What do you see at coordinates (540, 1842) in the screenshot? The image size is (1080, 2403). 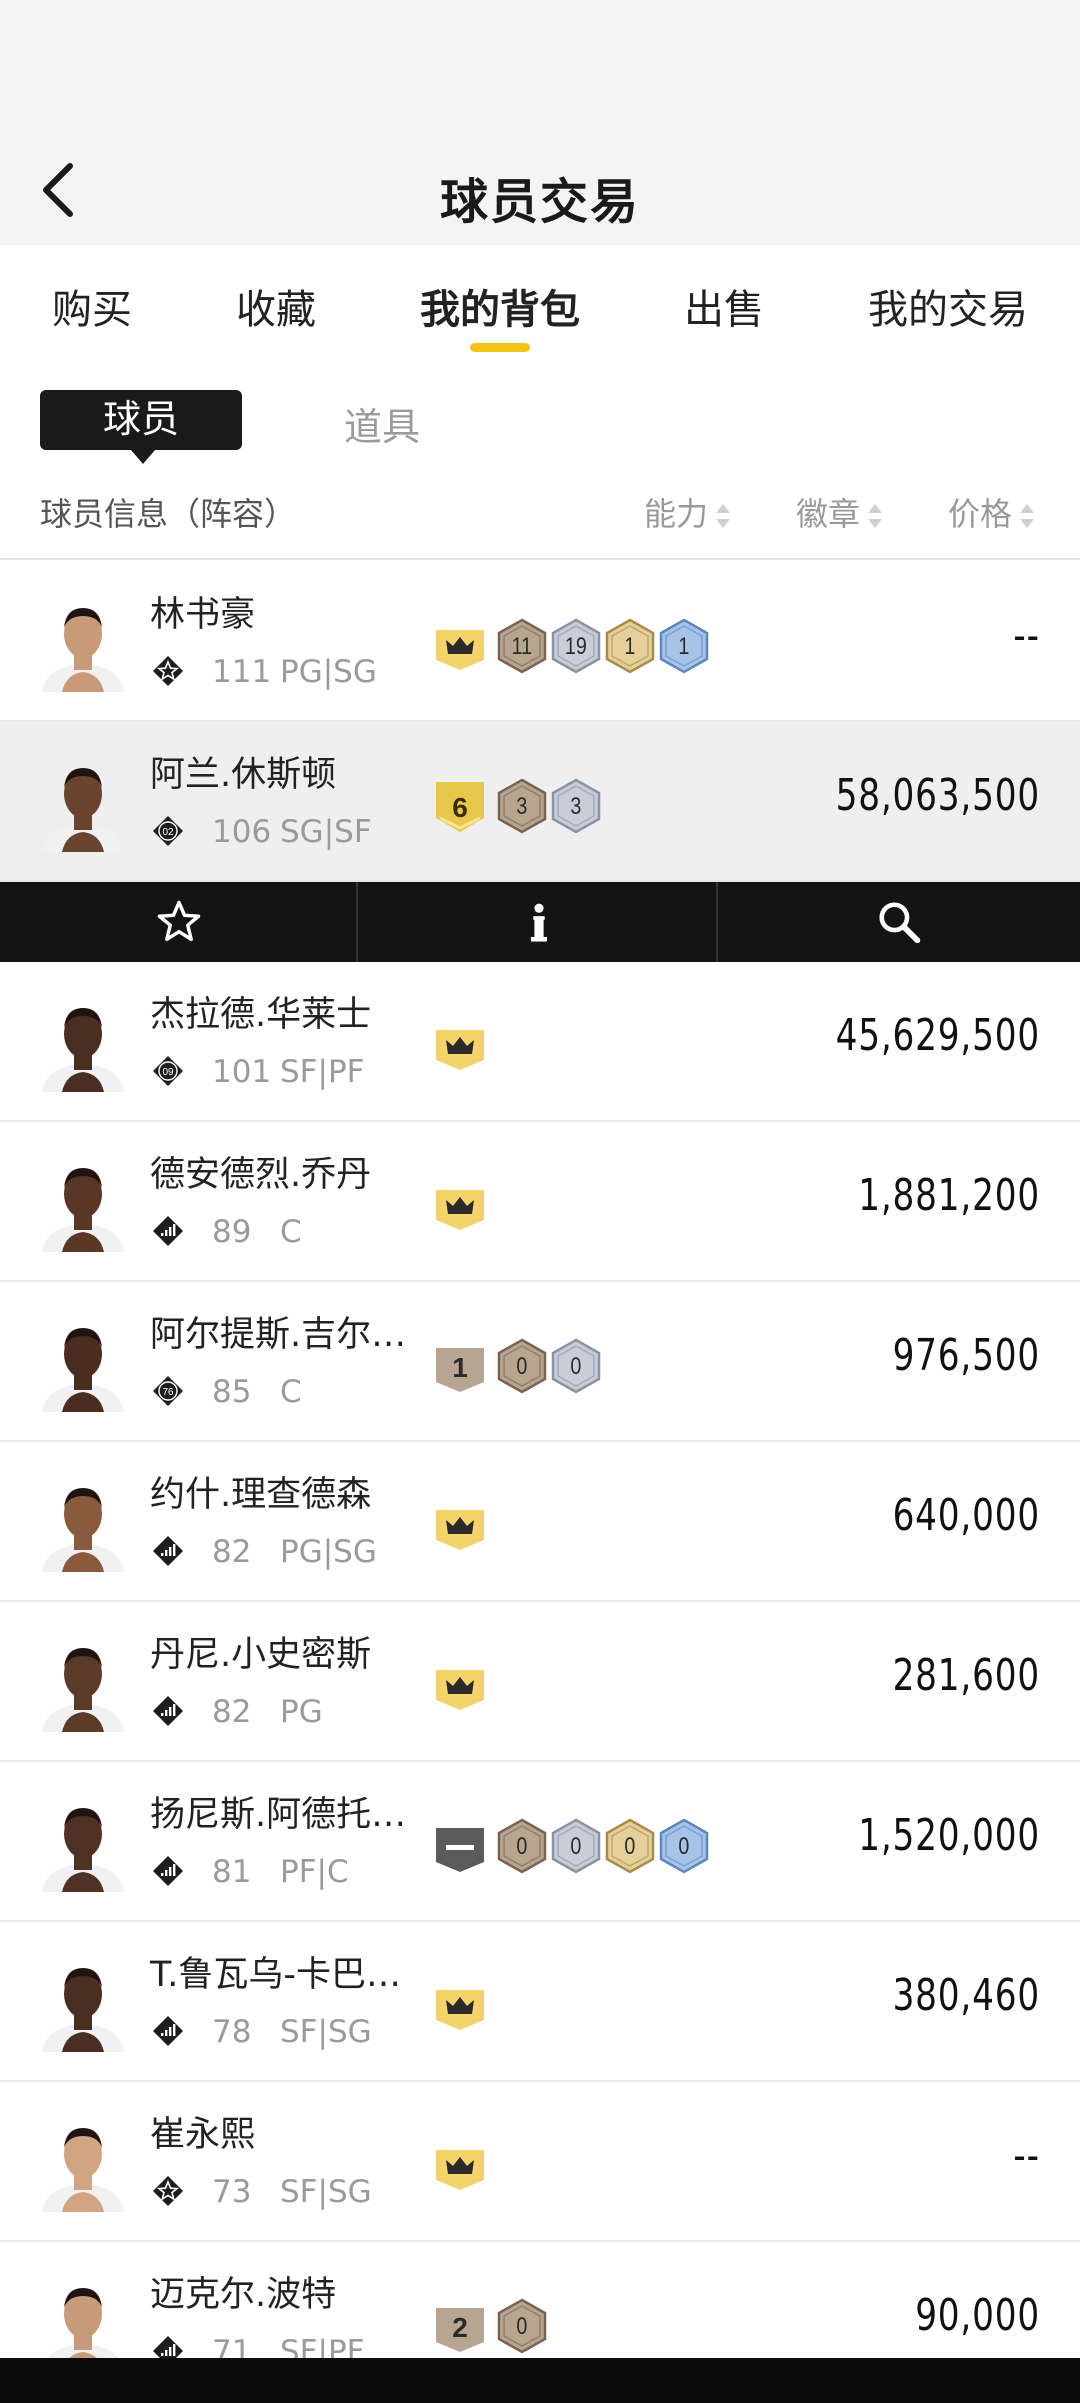 I see `player-row: 扬尼斯.阿德托… 81 PF|C 0 0 0 0 1,520,000` at bounding box center [540, 1842].